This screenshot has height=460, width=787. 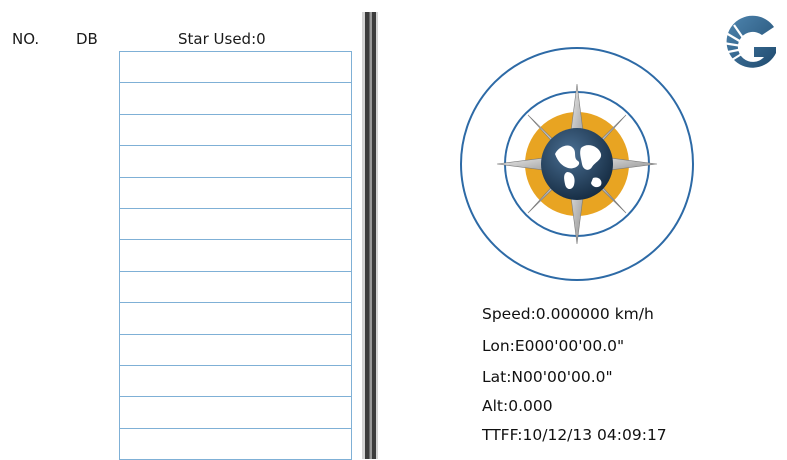 I want to click on speed-readout: Speed:0.000000 km/h, so click(x=568, y=314).